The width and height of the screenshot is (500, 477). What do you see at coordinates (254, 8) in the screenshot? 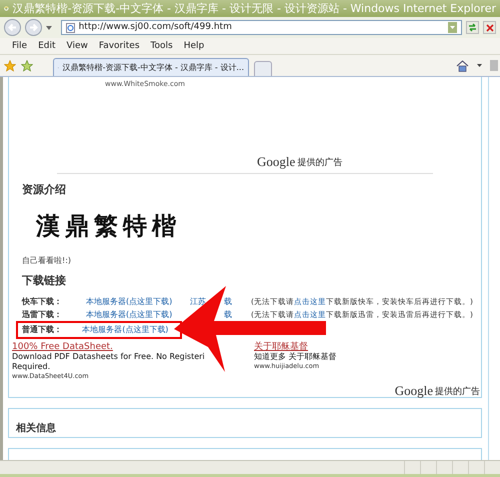
I see `window-title: 汉鼎繁特楷-资源下载-中文字体 - 汉鼎字库 - 设计无限 - 设计资源站 - Windows Internet Explorer` at bounding box center [254, 8].